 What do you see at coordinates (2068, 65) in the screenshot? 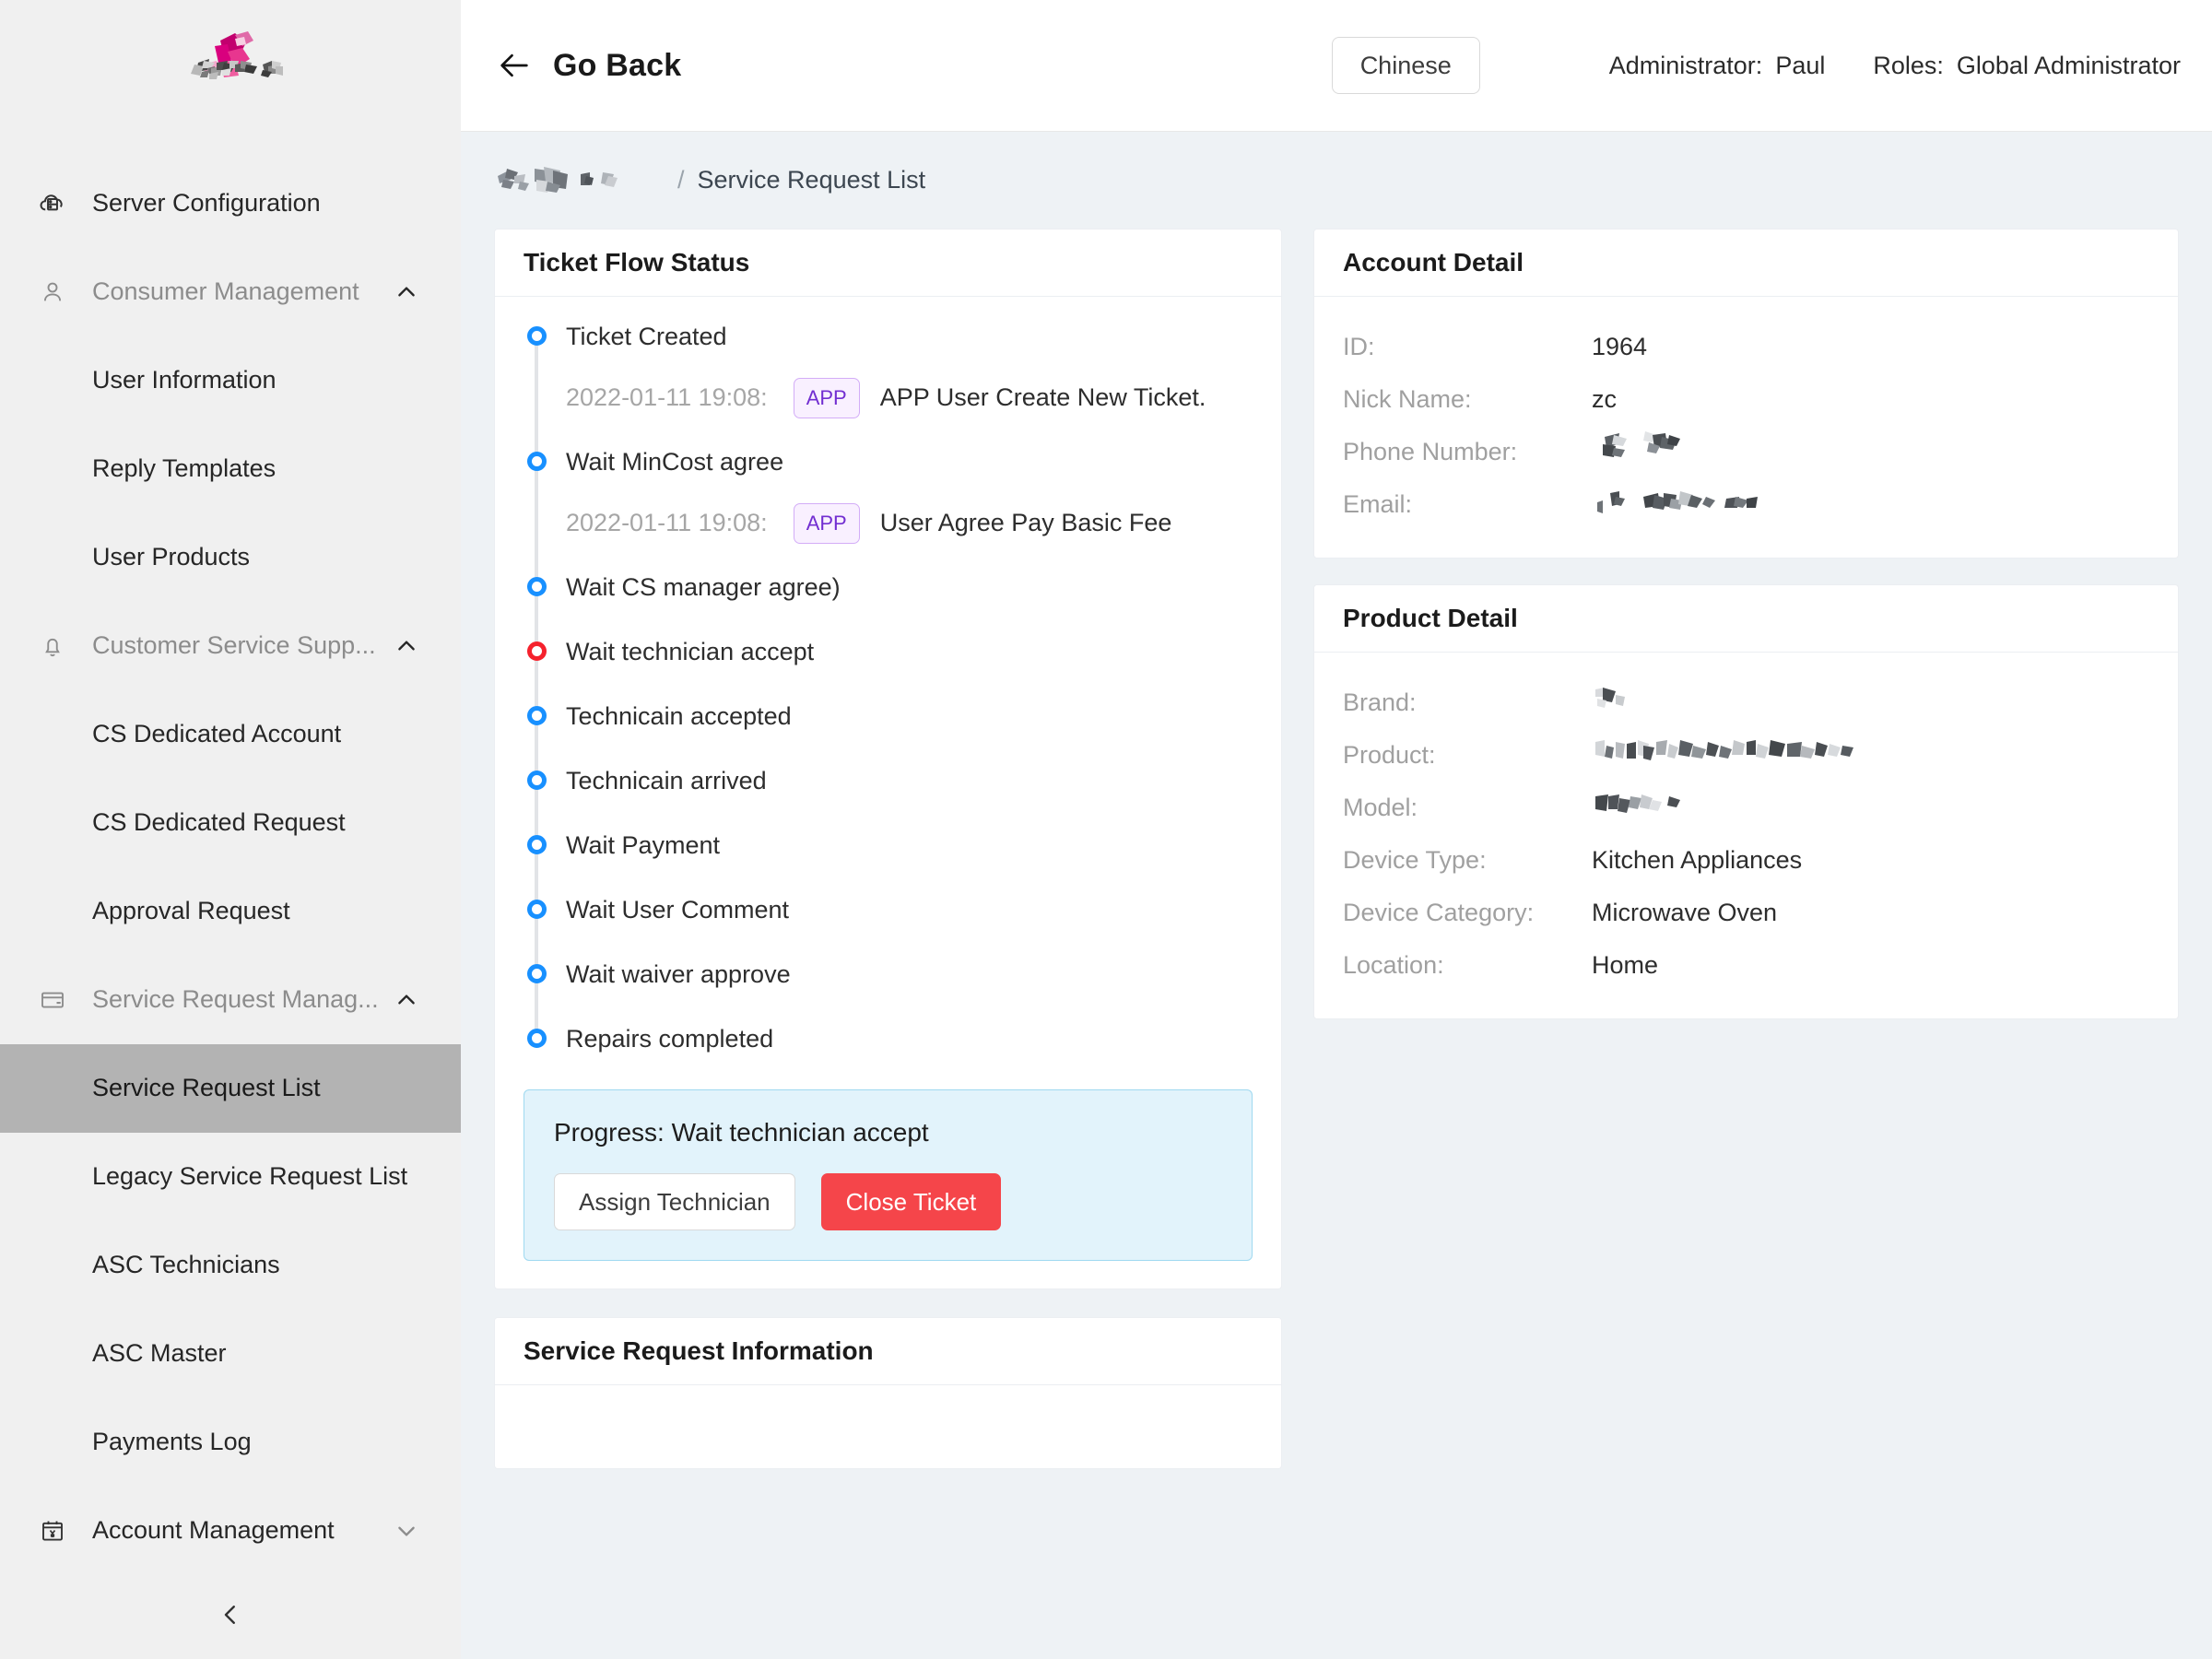
I see `roles-value: Global Administrator` at bounding box center [2068, 65].